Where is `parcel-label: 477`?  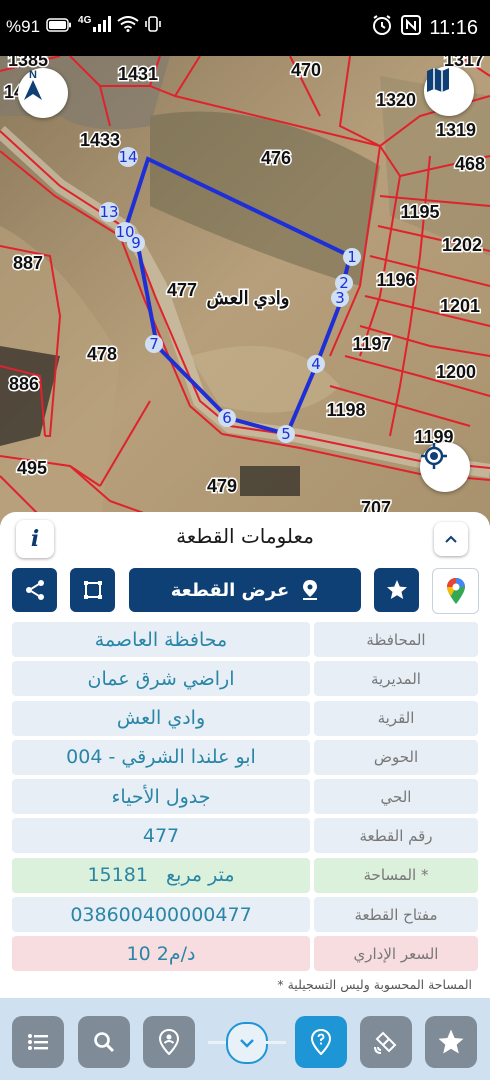 parcel-label: 477 is located at coordinates (182, 290).